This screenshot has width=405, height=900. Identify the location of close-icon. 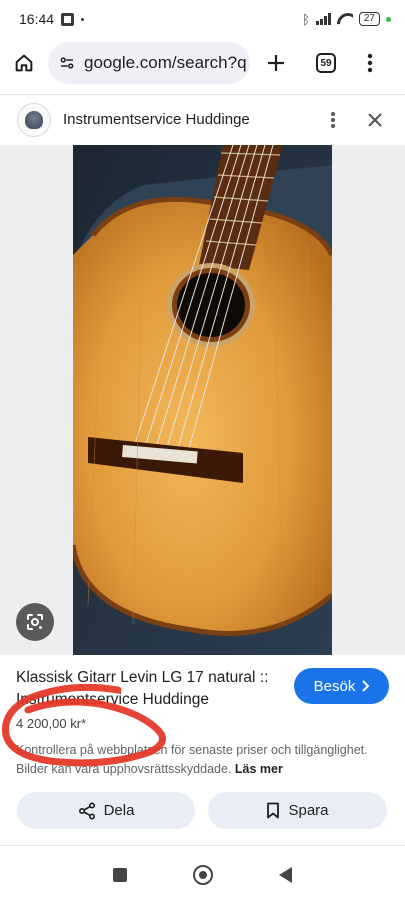
(375, 119).